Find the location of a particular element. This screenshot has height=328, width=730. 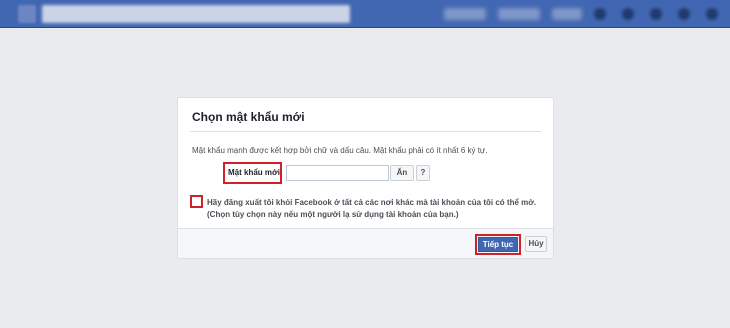

messages-icon is located at coordinates (628, 14).